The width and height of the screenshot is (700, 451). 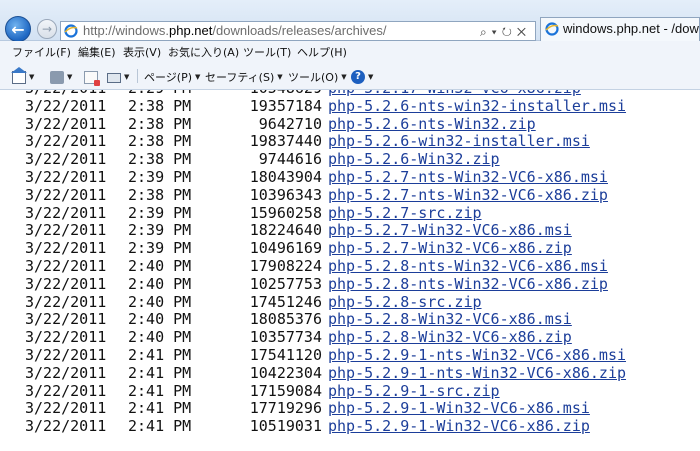 I want to click on forward-button: →, so click(x=47, y=29).